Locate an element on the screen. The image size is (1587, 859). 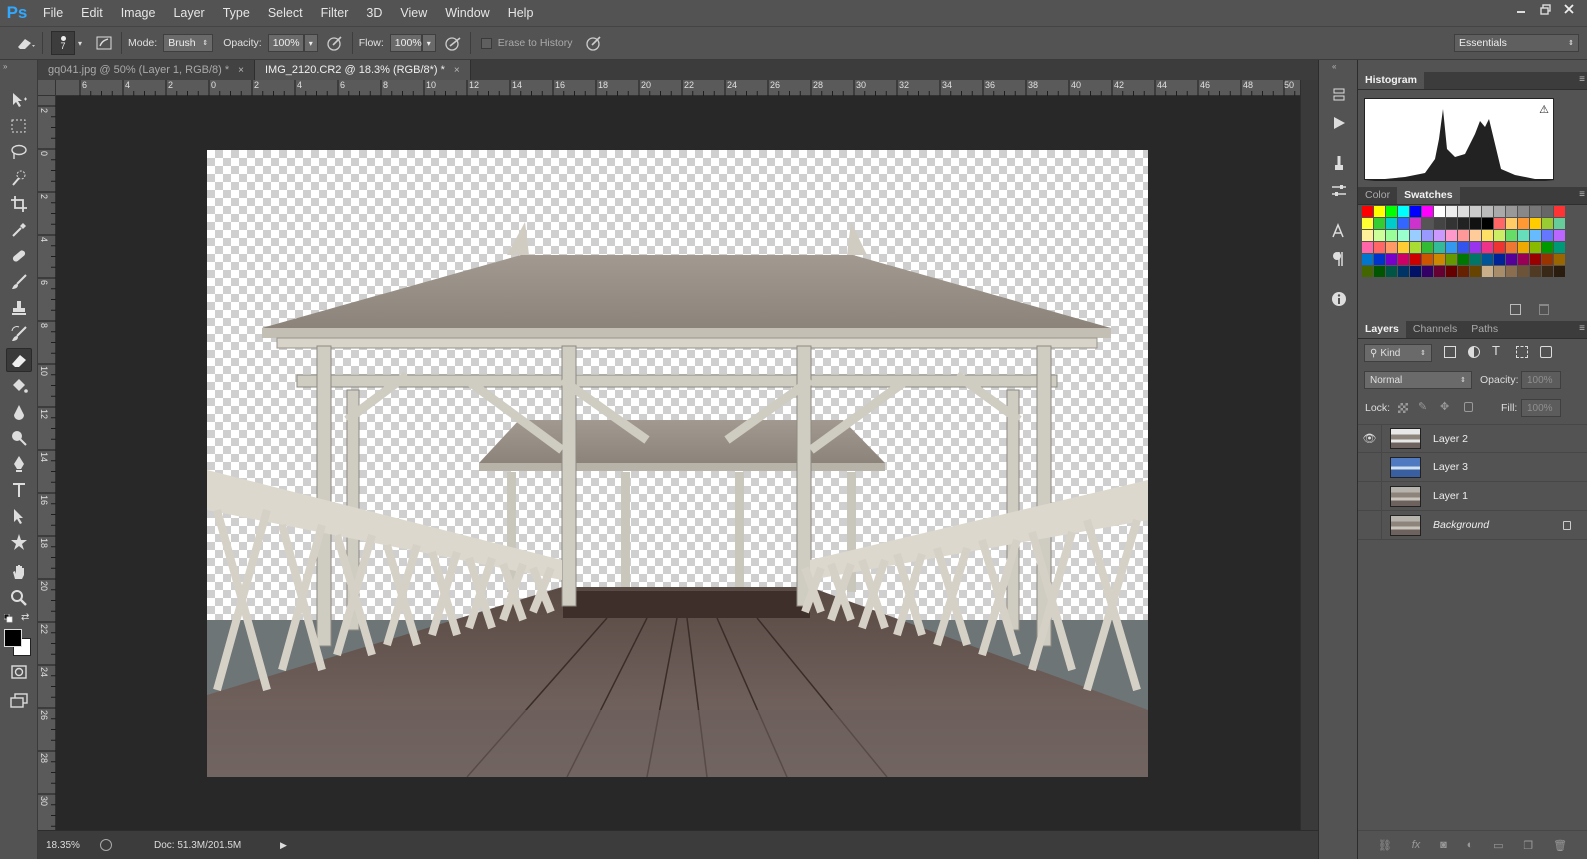
blur-tool is located at coordinates (19, 412).